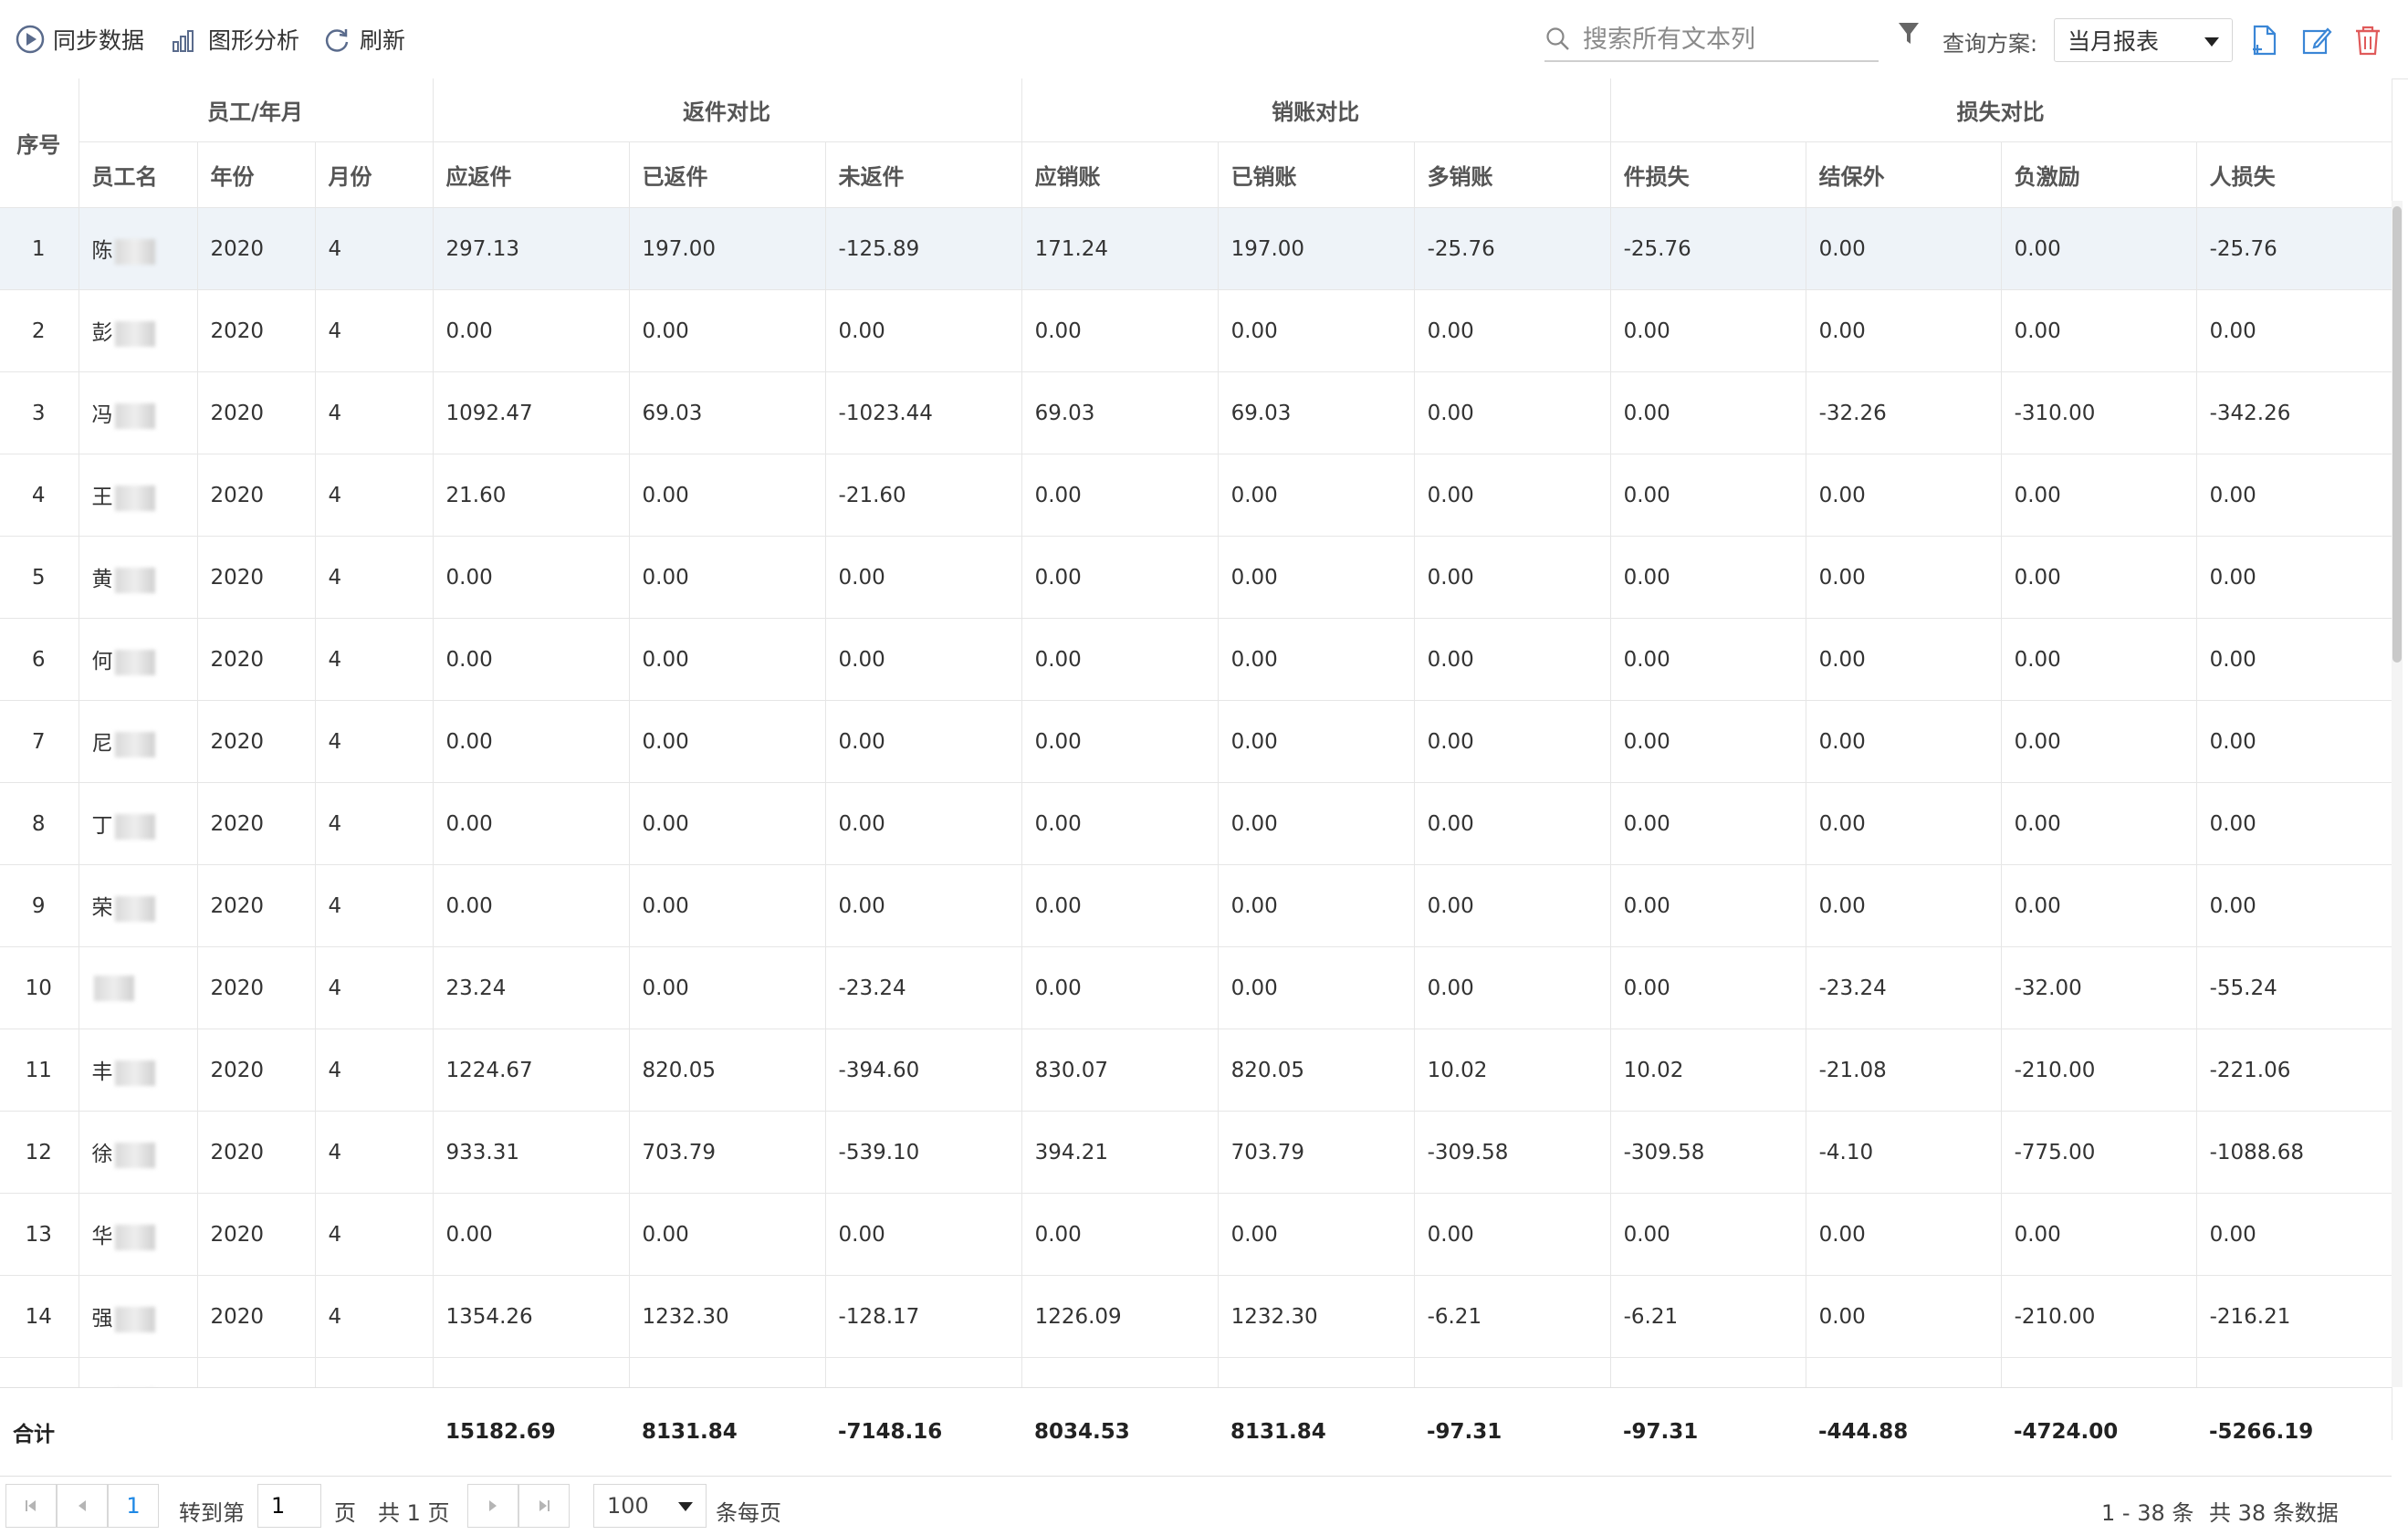  I want to click on col-header-due-return: 应返件, so click(531, 174).